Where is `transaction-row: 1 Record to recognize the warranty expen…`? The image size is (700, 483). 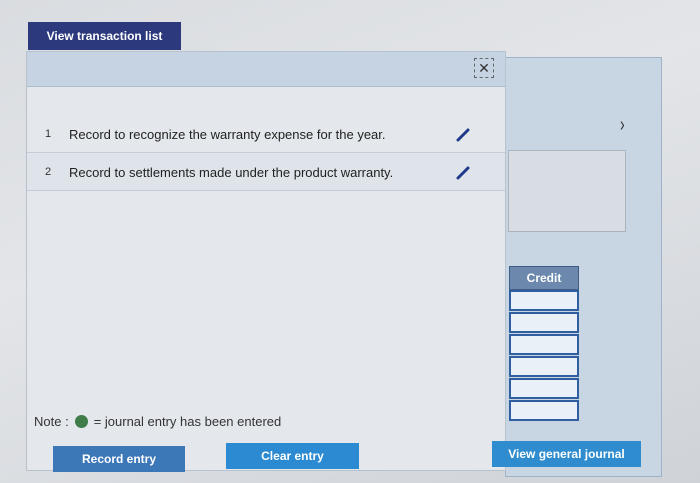 transaction-row: 1 Record to recognize the warranty expen… is located at coordinates (266, 134).